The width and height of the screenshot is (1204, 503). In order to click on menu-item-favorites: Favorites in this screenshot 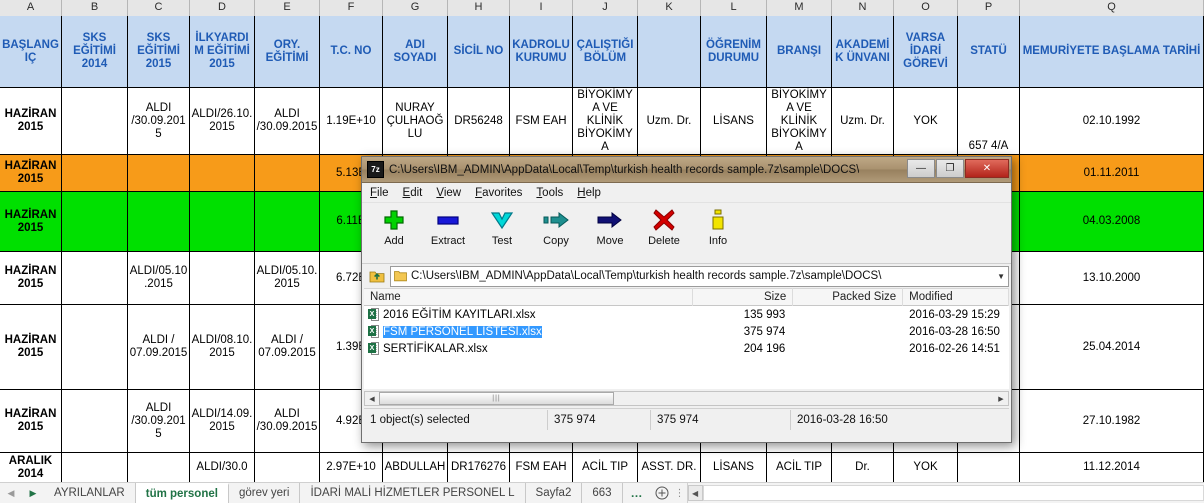, I will do `click(498, 193)`.